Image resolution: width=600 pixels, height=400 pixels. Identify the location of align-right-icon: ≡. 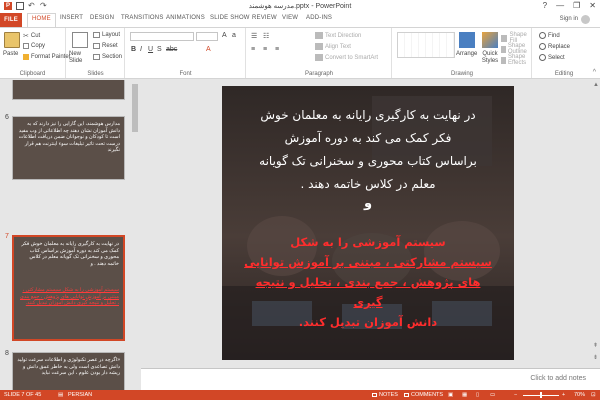
(277, 49).